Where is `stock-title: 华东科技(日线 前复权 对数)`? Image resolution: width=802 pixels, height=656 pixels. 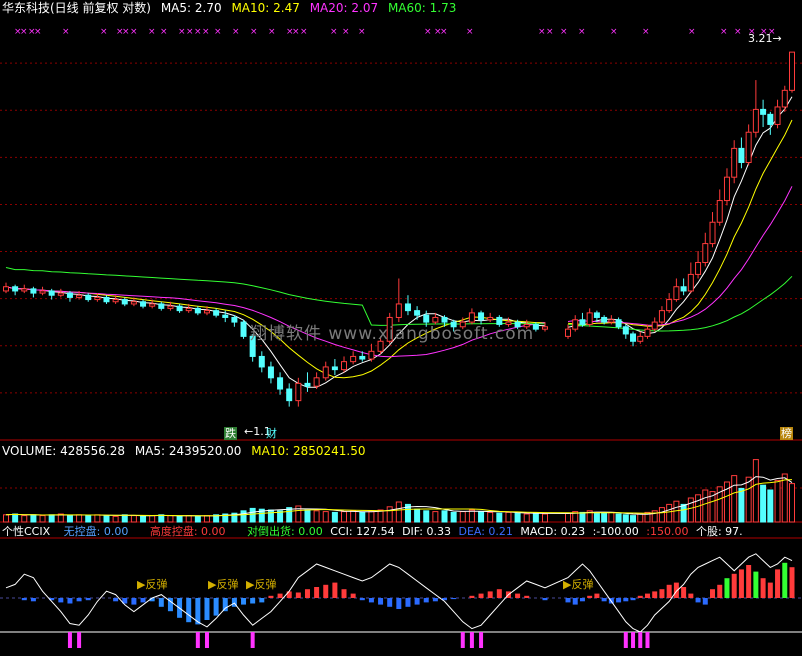 stock-title: 华东科技(日线 前复权 对数) is located at coordinates (76, 8).